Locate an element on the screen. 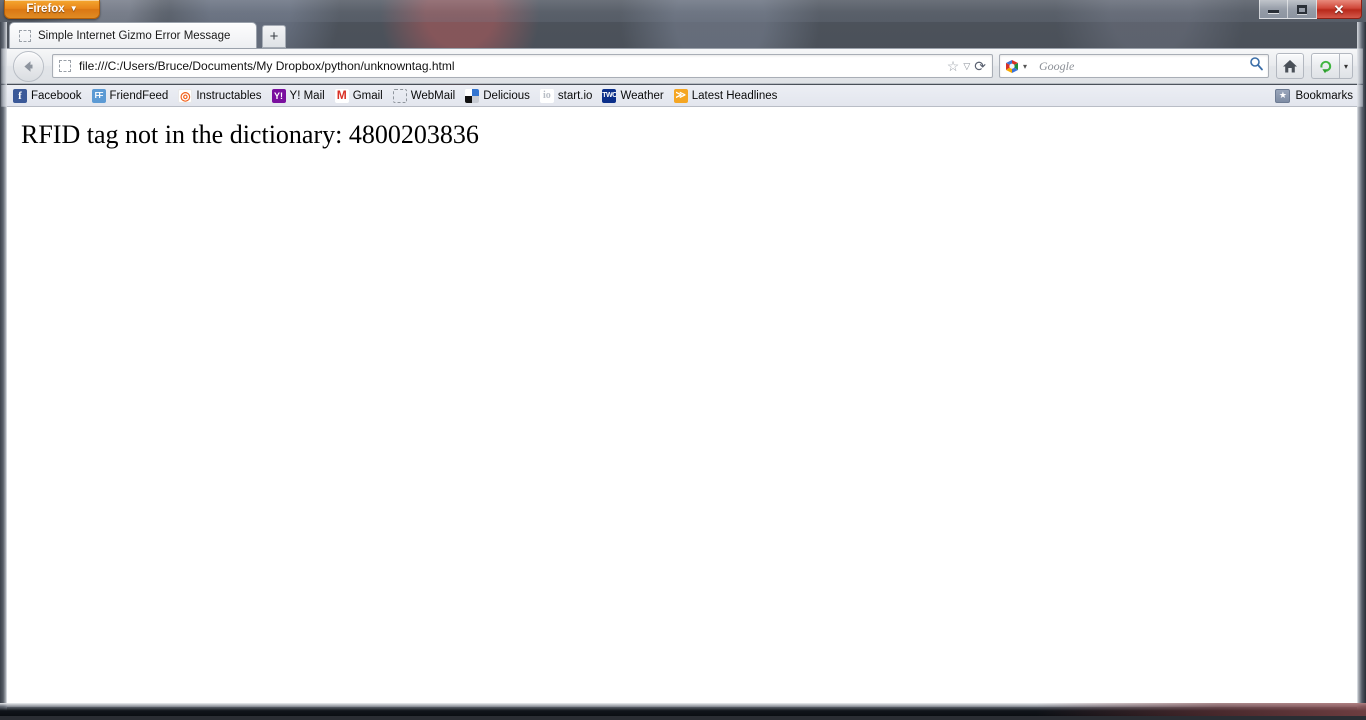 The width and height of the screenshot is (1366, 720). bookmark-label: Latest Headlines is located at coordinates (734, 95).